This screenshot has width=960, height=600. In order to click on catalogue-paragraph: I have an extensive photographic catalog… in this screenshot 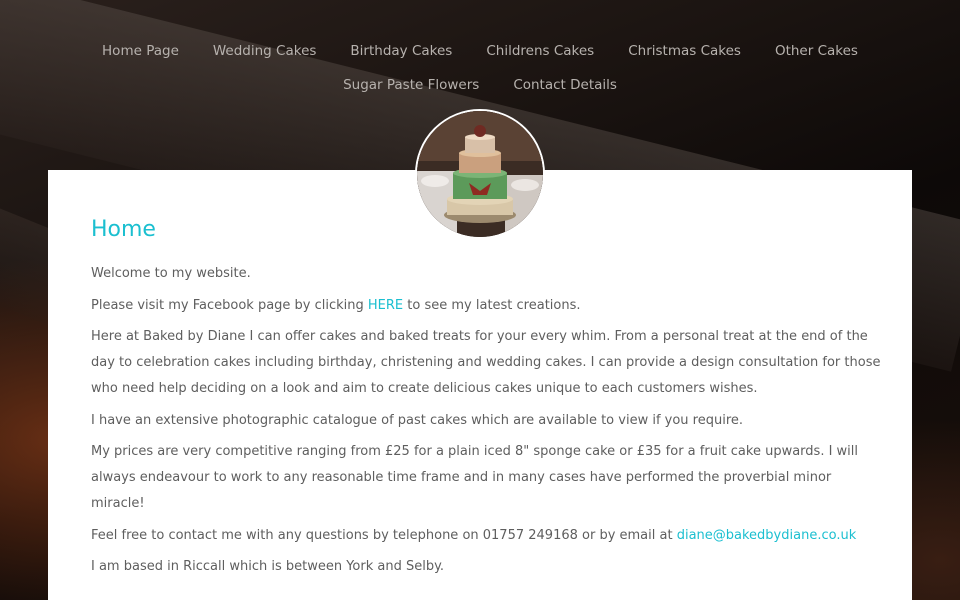, I will do `click(417, 420)`.